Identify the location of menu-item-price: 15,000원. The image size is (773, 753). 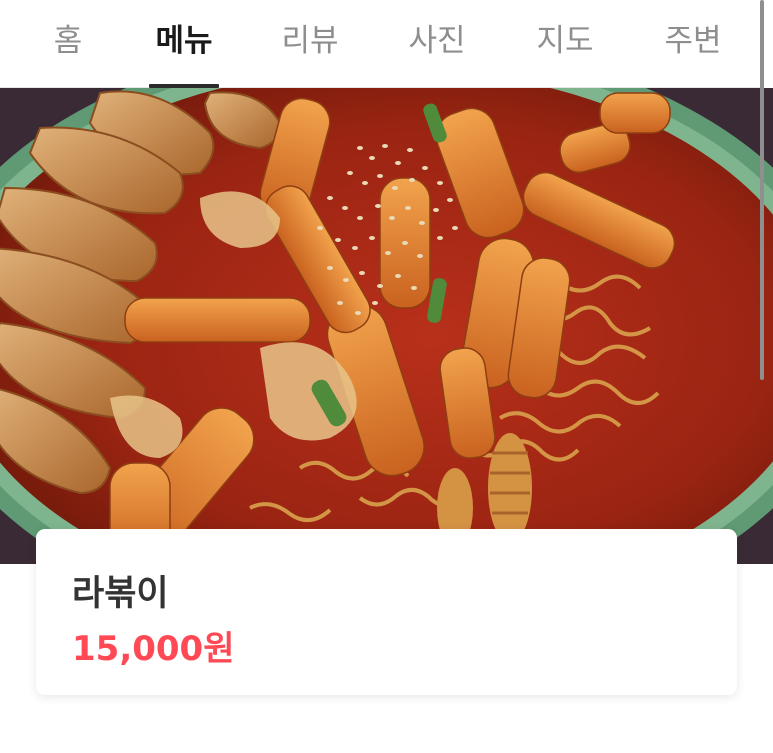
(153, 649).